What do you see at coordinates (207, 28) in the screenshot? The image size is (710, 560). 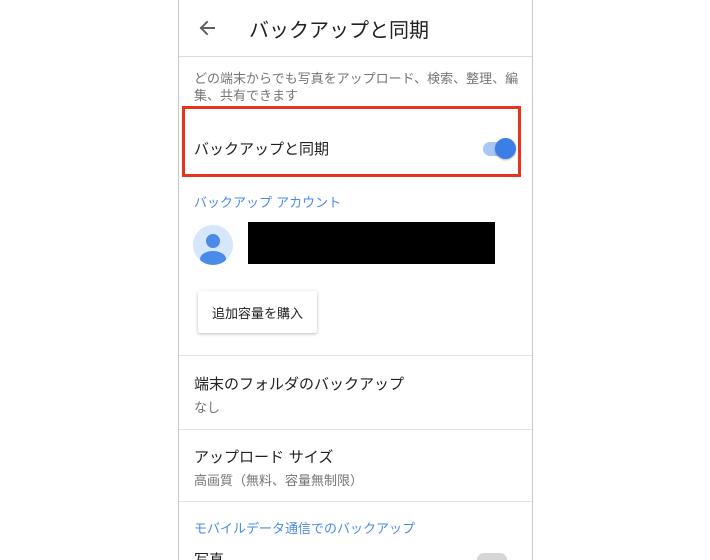 I see `back-arrow-icon` at bounding box center [207, 28].